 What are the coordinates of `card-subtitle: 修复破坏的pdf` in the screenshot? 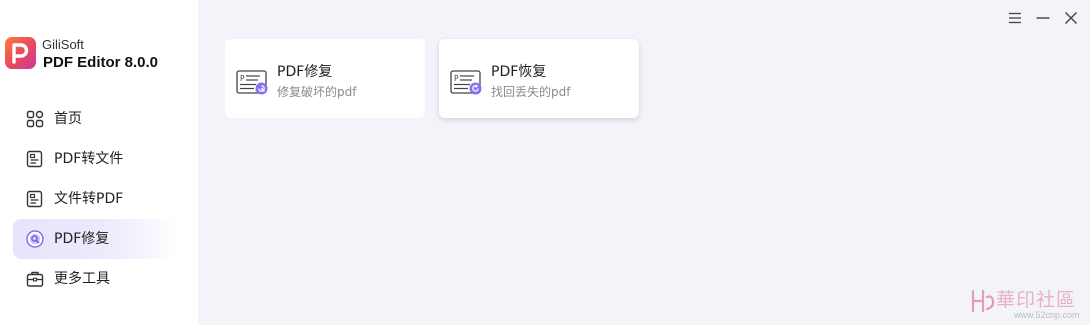 It's located at (317, 92).